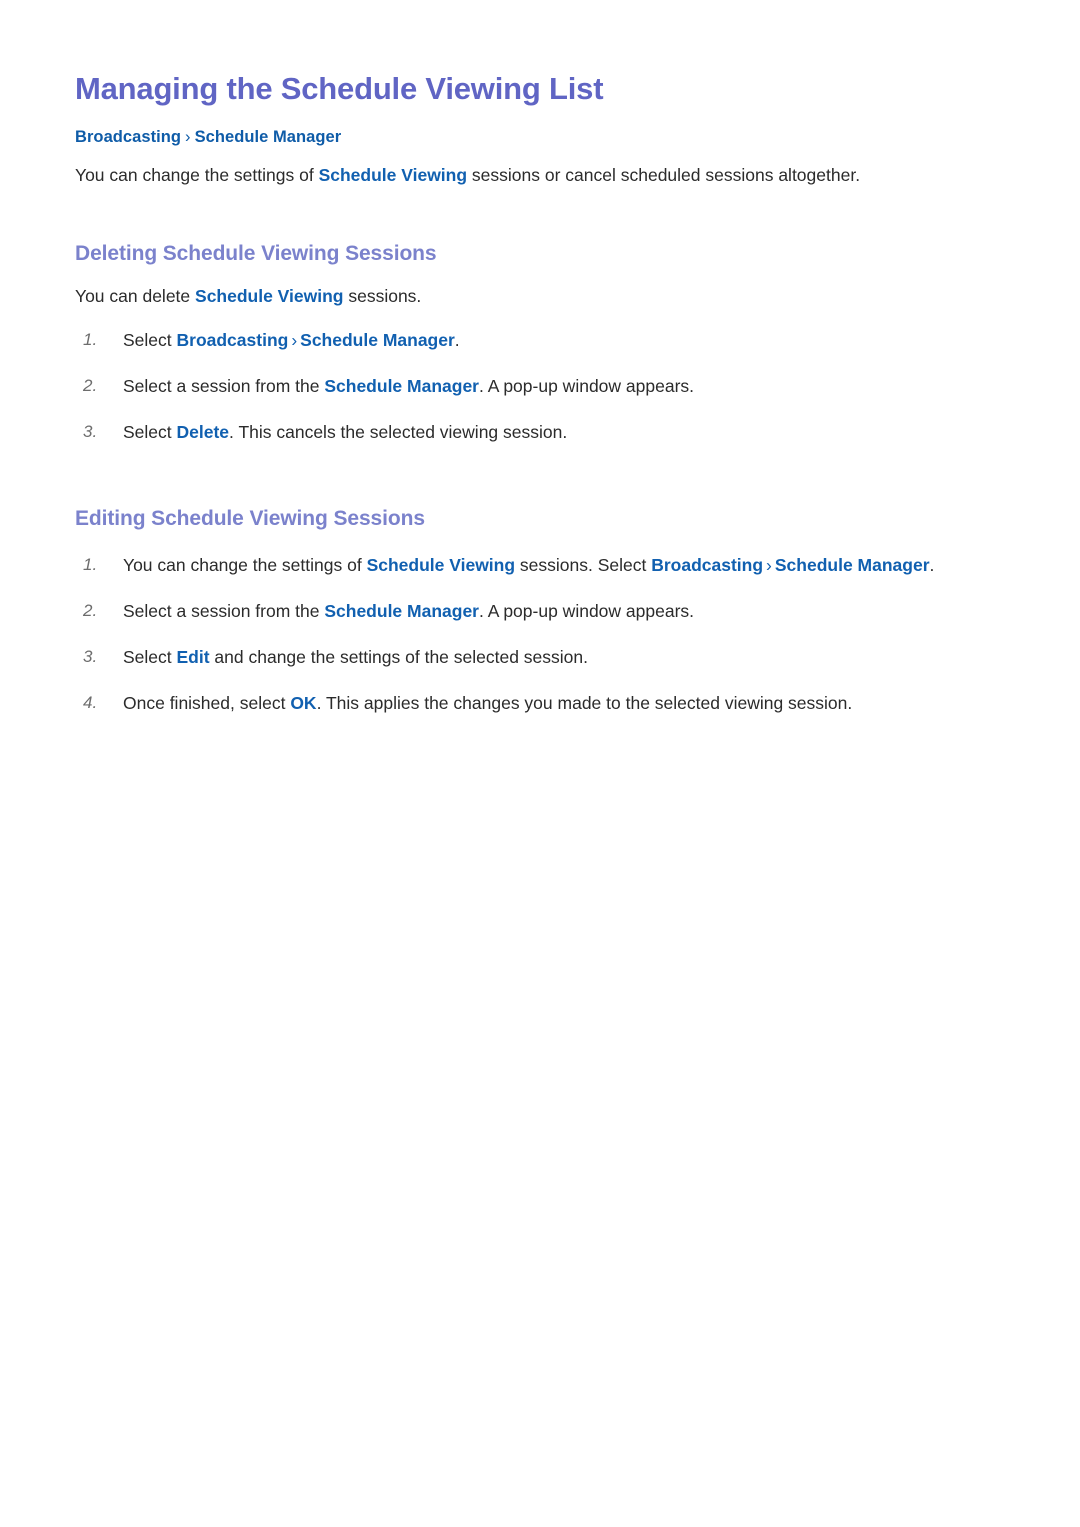 The image size is (1080, 1527). Describe the element at coordinates (339, 88) in the screenshot. I see `page-title: Managing the Schedule Viewing List` at that location.